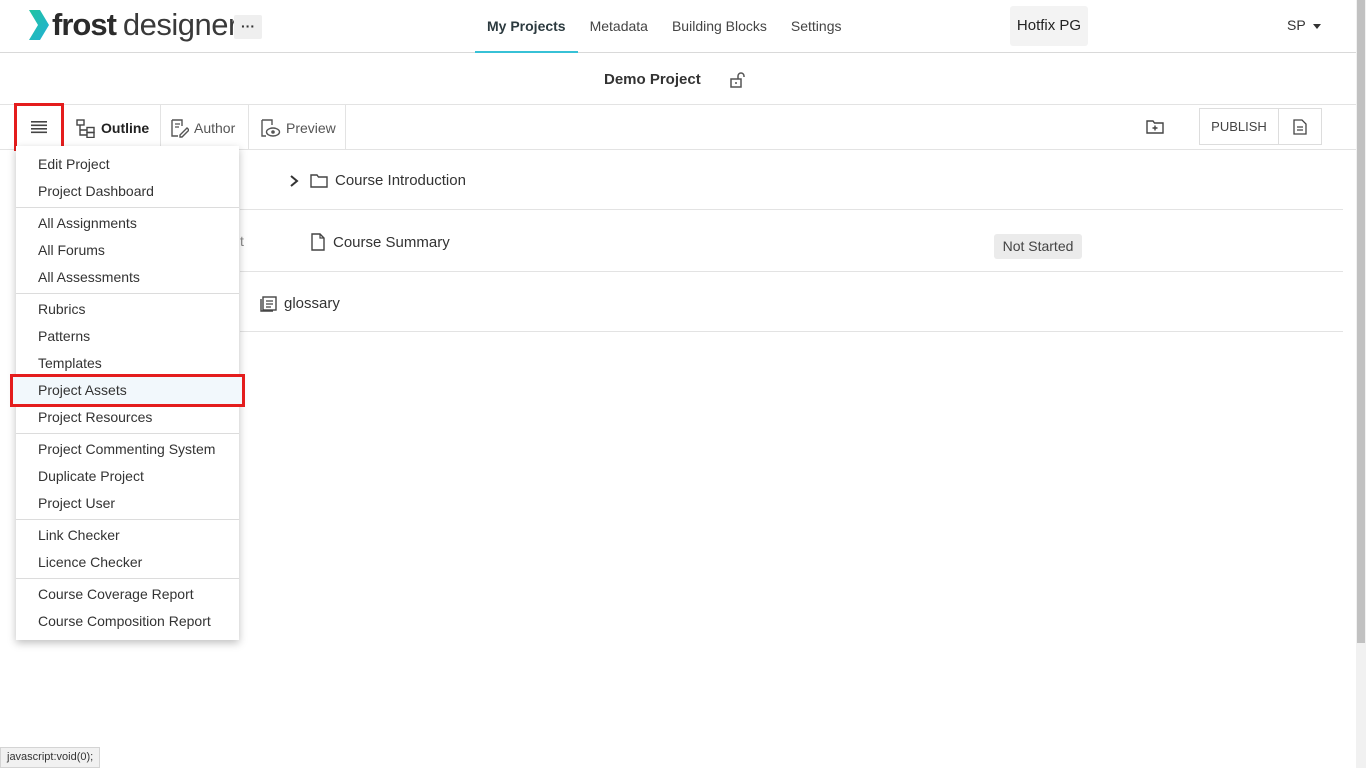 This screenshot has width=1366, height=768. I want to click on tab-outline-label: Outline, so click(125, 127).